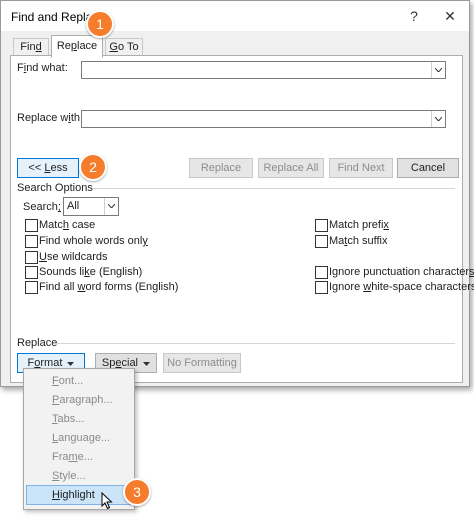 Image resolution: width=474 pixels, height=517 pixels. I want to click on replace-with-label: Replace with:, so click(50, 118).